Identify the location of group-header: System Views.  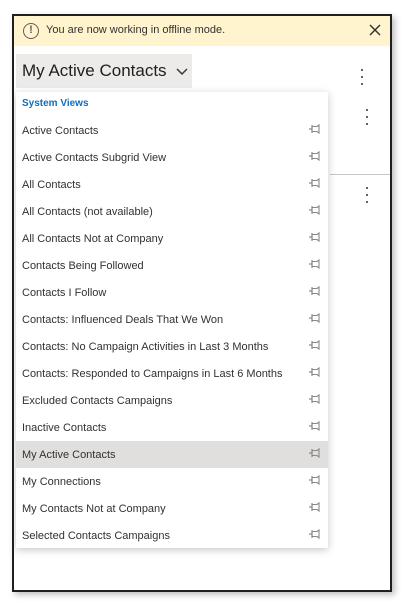
(55, 103).